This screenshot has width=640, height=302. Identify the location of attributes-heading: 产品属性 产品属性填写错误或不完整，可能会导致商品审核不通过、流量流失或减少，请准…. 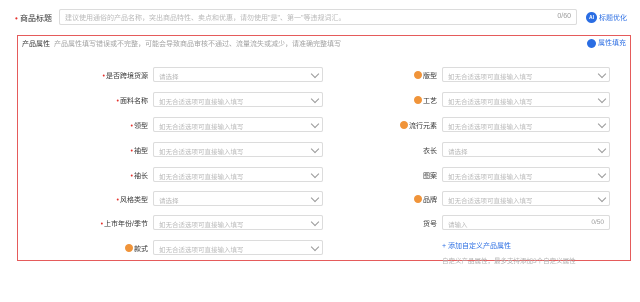
(181, 44).